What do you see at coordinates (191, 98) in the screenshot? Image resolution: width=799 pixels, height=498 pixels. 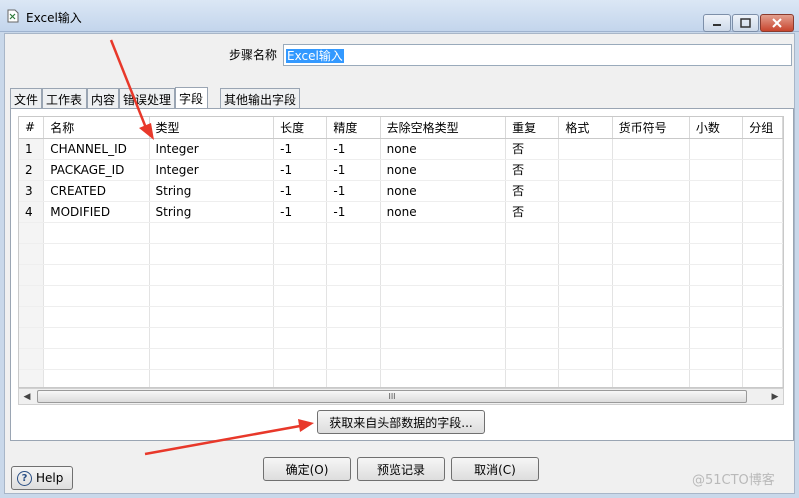 I see `tab-fields: 字段` at bounding box center [191, 98].